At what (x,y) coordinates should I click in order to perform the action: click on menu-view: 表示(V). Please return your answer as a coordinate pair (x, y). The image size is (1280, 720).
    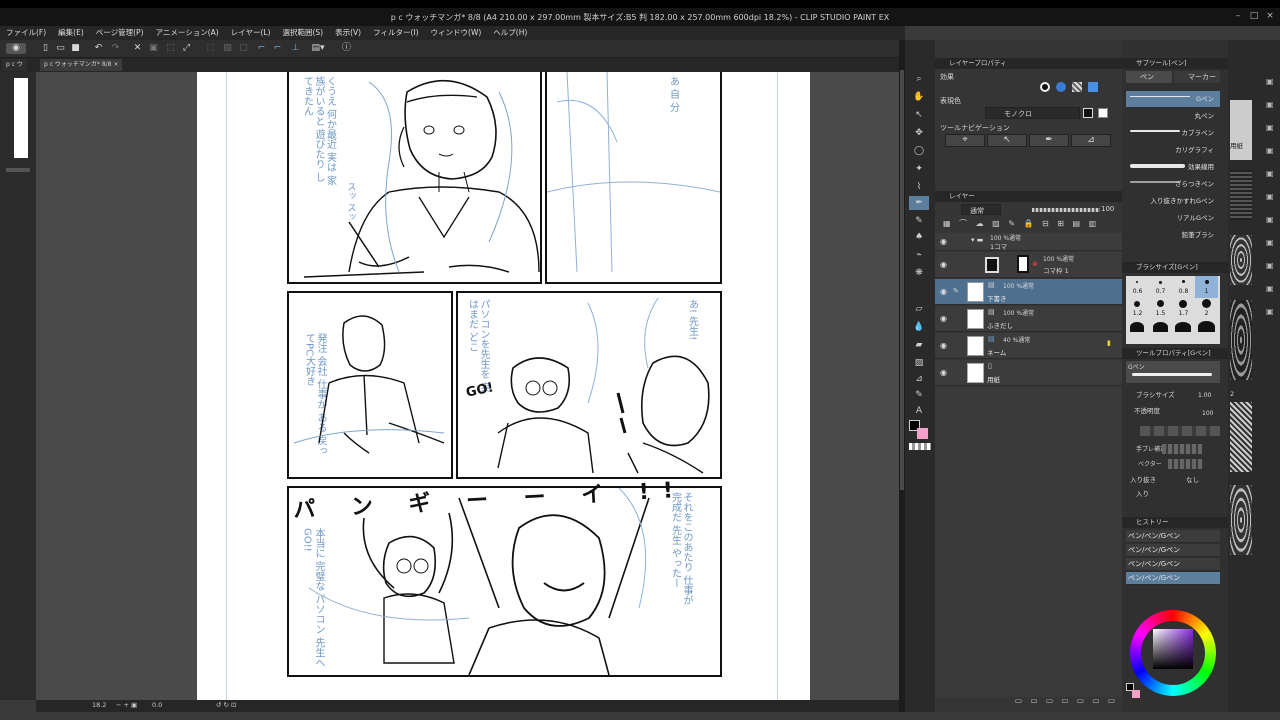
    Looking at the image, I should click on (348, 33).